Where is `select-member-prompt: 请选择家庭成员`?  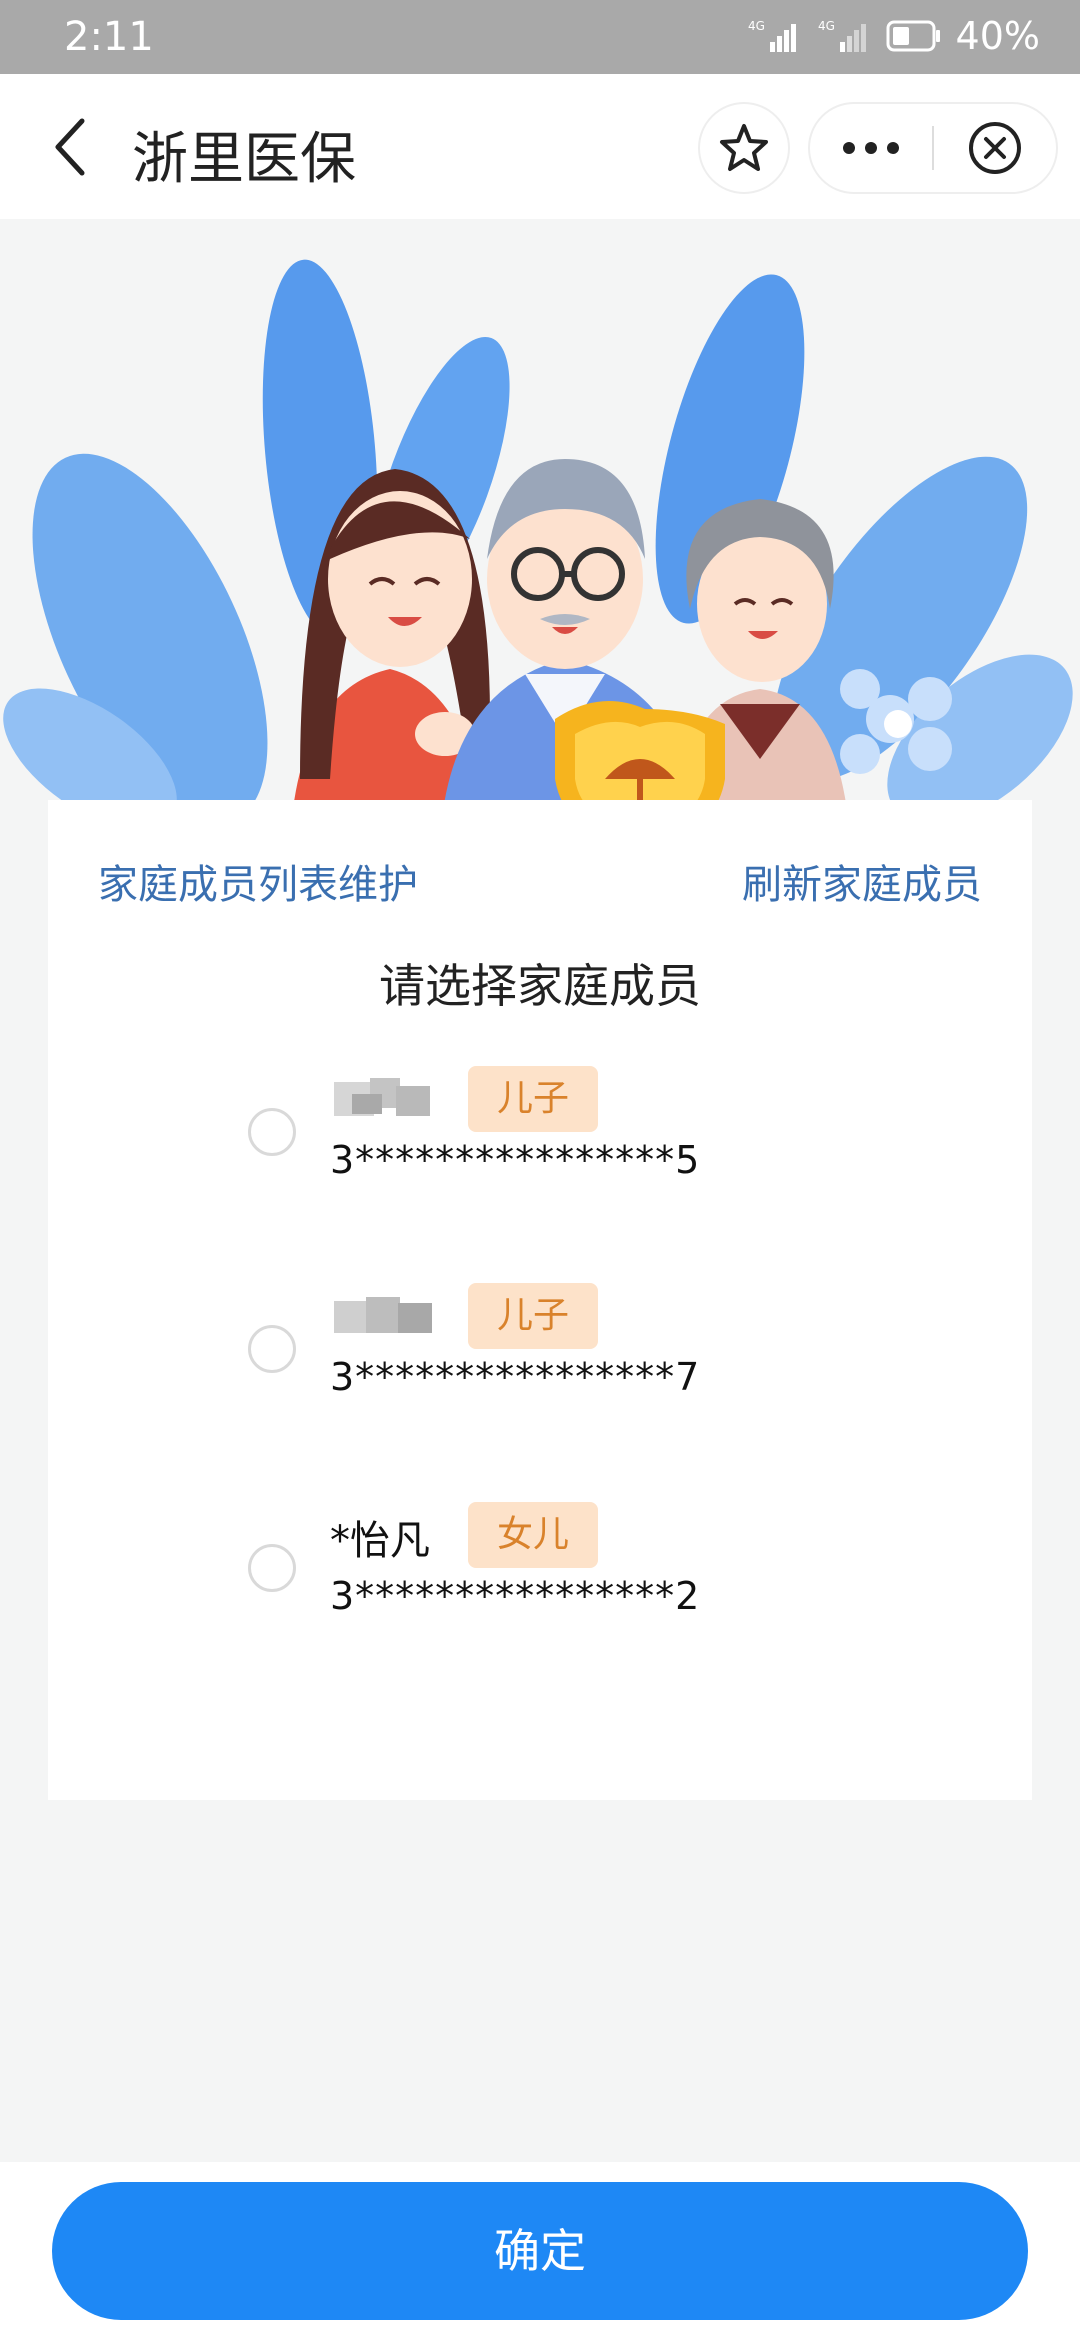
select-member-prompt: 请选择家庭成员 is located at coordinates (540, 986).